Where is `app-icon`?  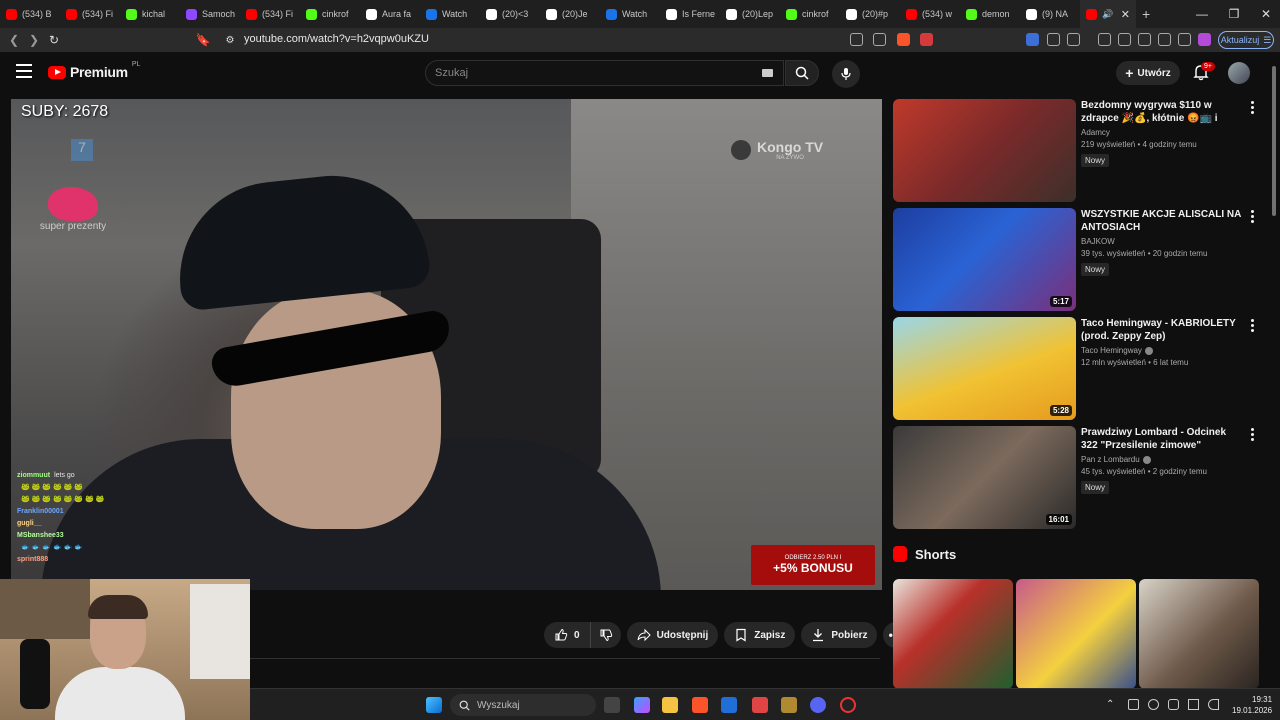
app-icon is located at coordinates (789, 705).